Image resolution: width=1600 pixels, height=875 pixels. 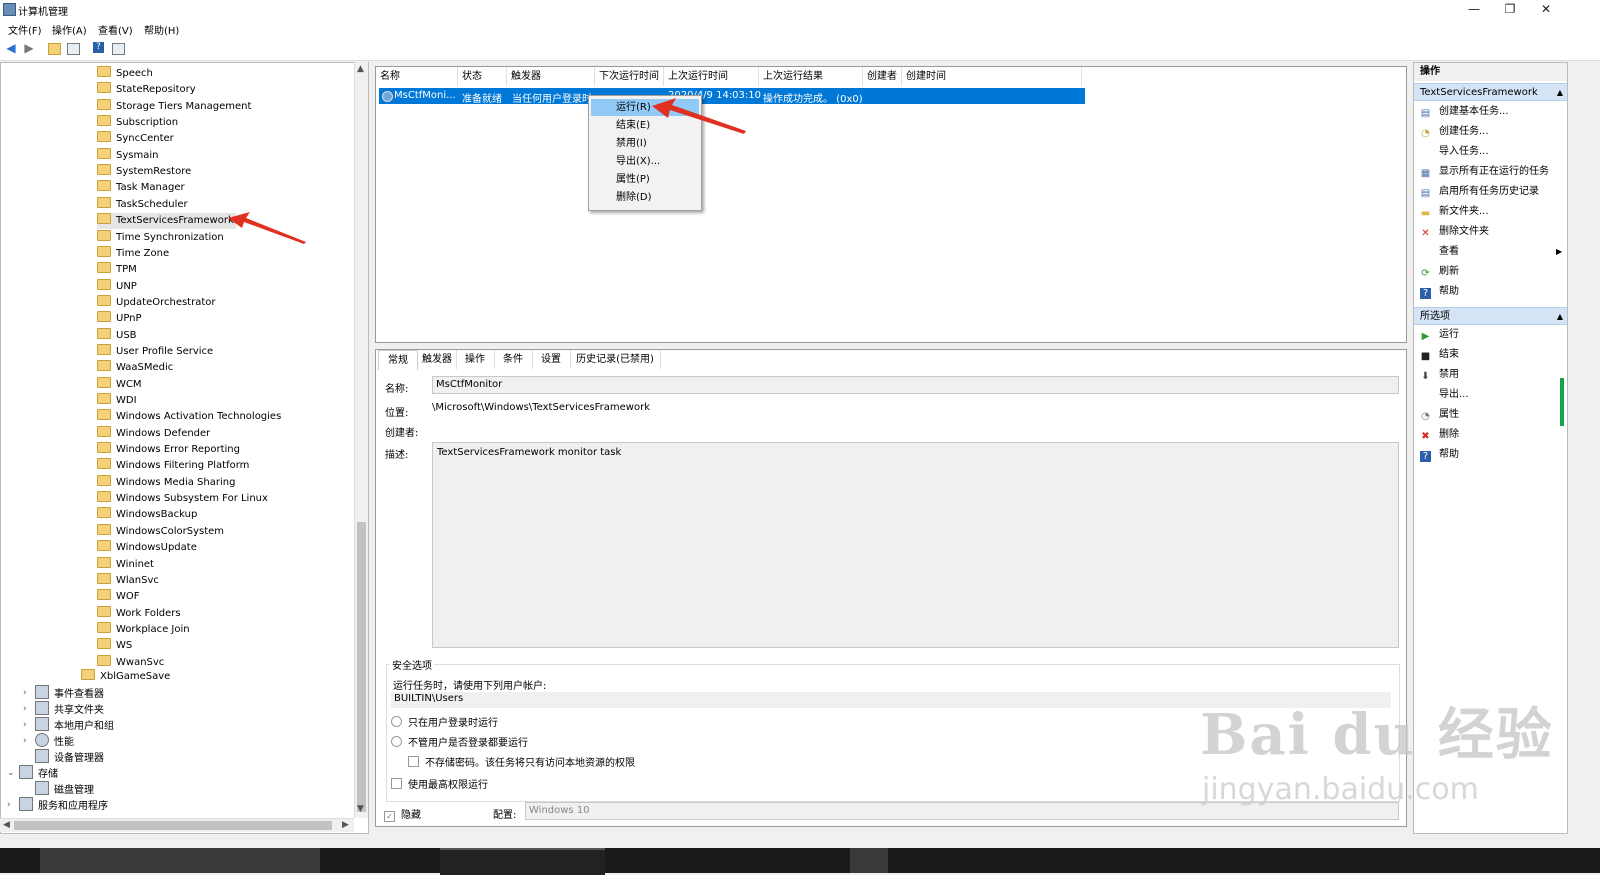 I want to click on tree-item-folder: USB, so click(x=118, y=335).